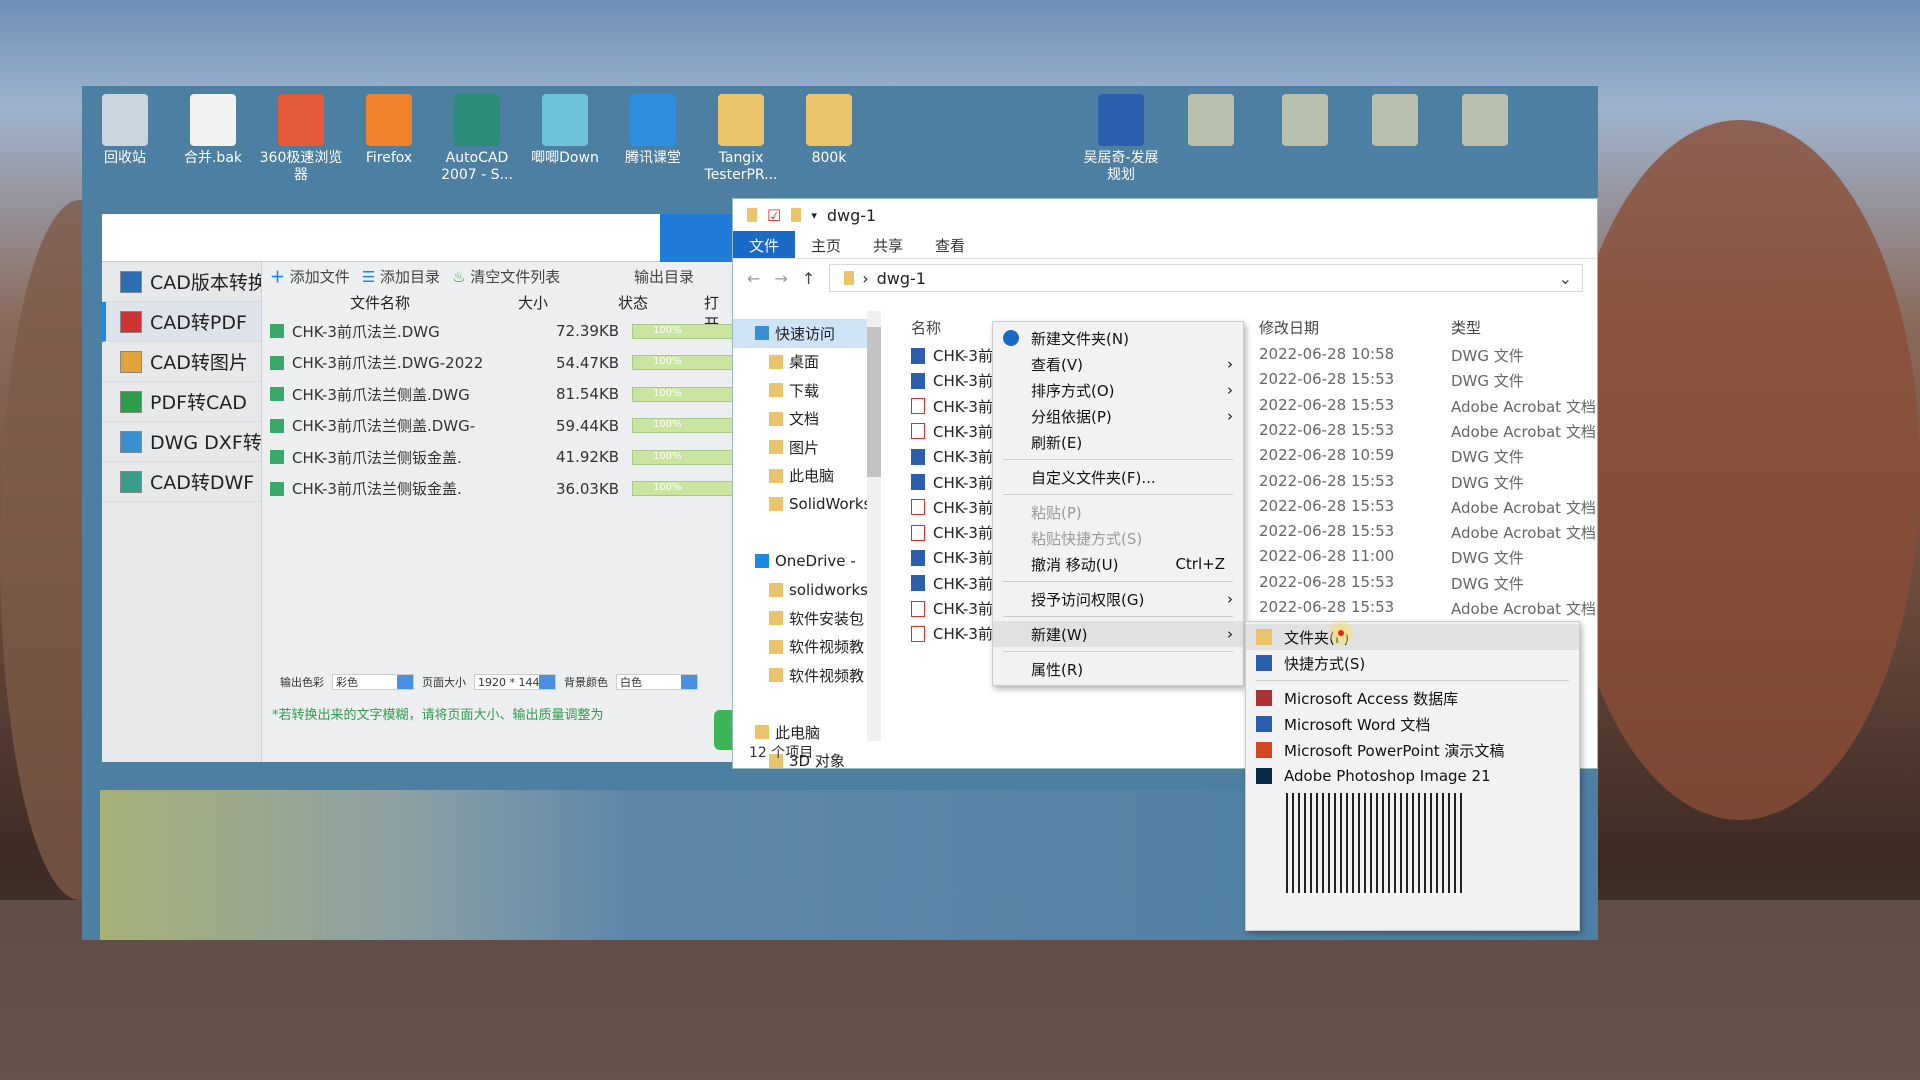 This screenshot has height=1080, width=1920. What do you see at coordinates (1412, 750) in the screenshot?
I see `menu-item: Microsoft PowerPoint 演示文稿` at bounding box center [1412, 750].